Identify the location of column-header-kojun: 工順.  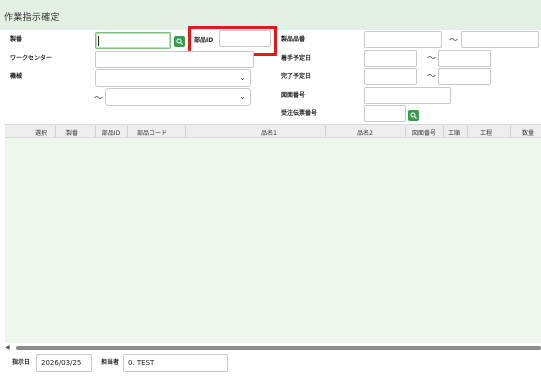
(454, 132).